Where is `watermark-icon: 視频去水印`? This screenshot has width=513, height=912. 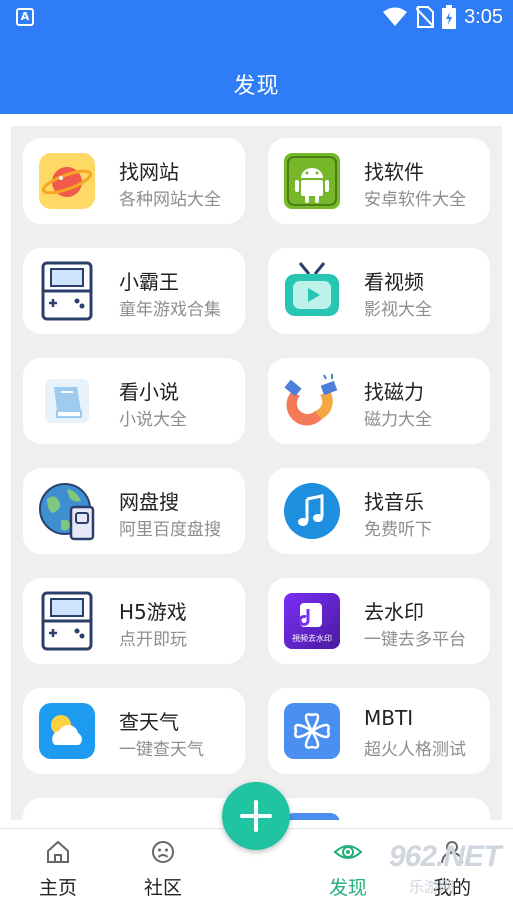
watermark-icon: 視频去水印 is located at coordinates (312, 621).